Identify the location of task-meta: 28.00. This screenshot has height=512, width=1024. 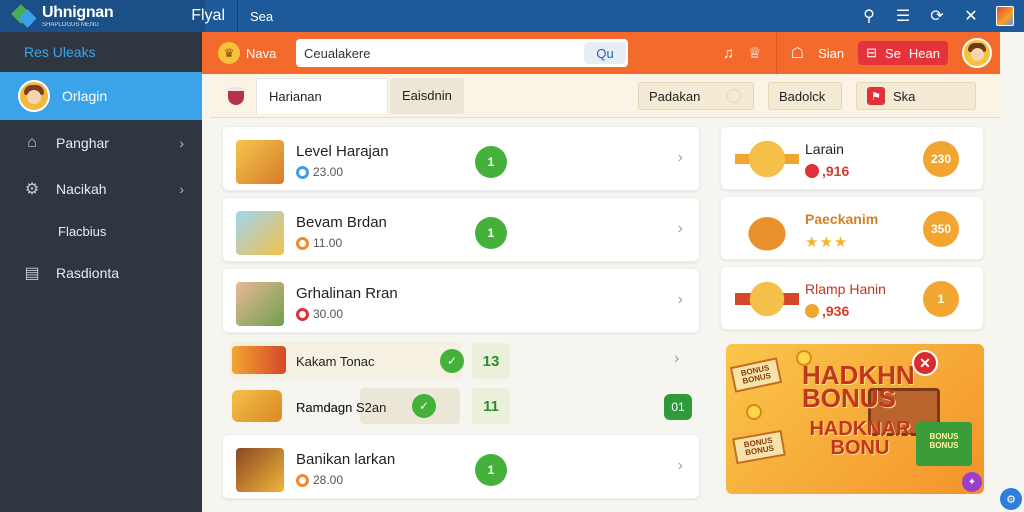
(319, 480).